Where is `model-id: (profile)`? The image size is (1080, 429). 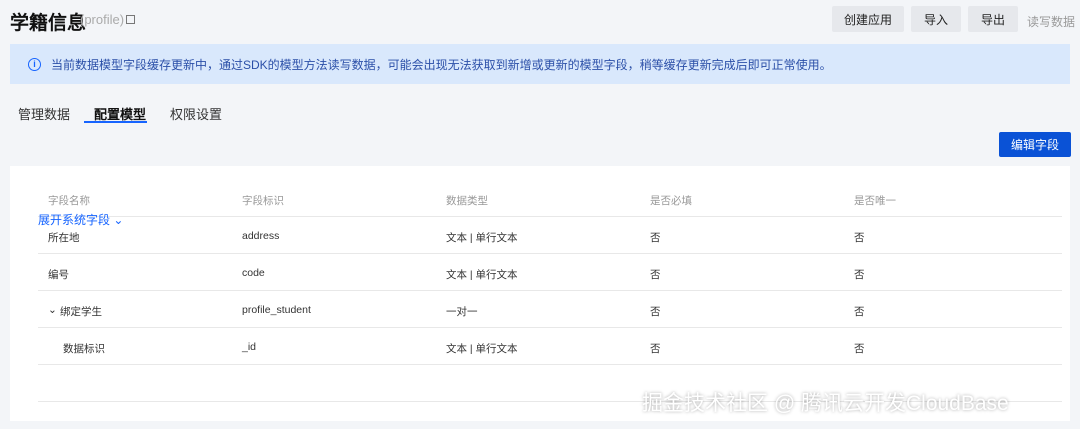 model-id: (profile) is located at coordinates (108, 19).